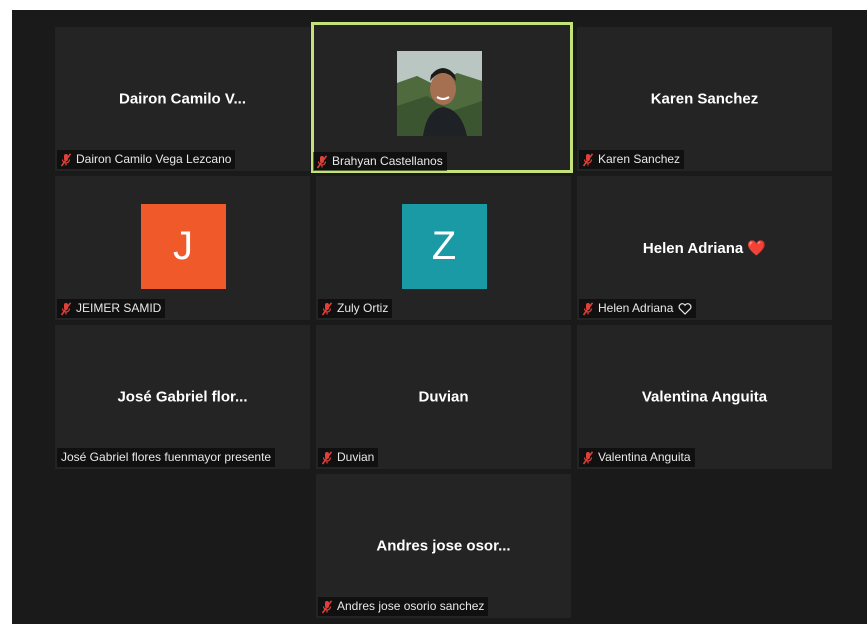 The width and height of the screenshot is (867, 624). I want to click on participant-display-name: Valentina Anguita, so click(704, 397).